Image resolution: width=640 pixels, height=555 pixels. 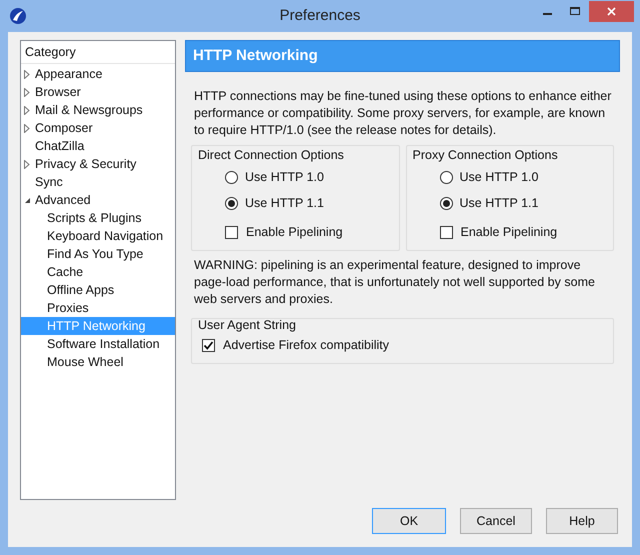 What do you see at coordinates (98, 272) in the screenshot?
I see `tree-item: Cache` at bounding box center [98, 272].